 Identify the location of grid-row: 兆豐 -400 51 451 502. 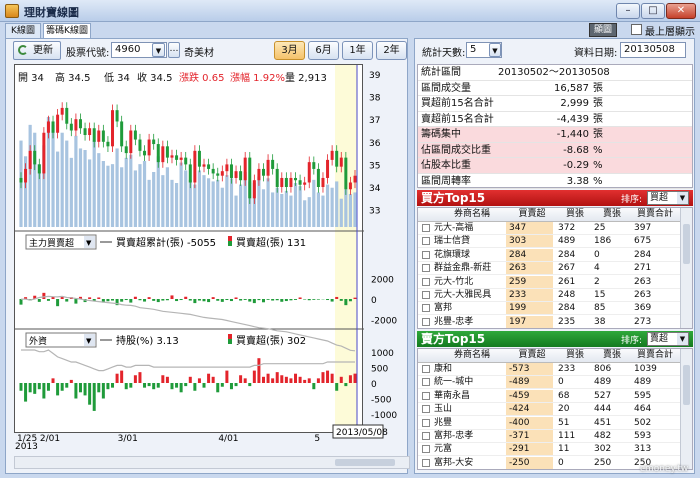
(549, 423).